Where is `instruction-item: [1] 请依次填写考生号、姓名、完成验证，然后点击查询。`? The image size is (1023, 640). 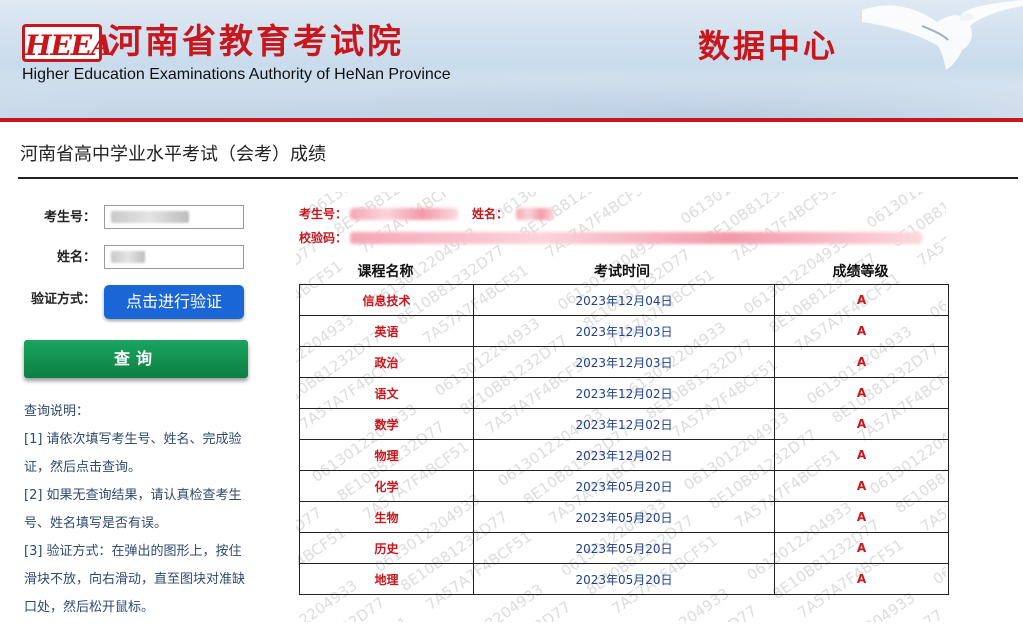 instruction-item: [1] 请依次填写考生号、姓名、完成验证，然后点击查询。 is located at coordinates (133, 453).